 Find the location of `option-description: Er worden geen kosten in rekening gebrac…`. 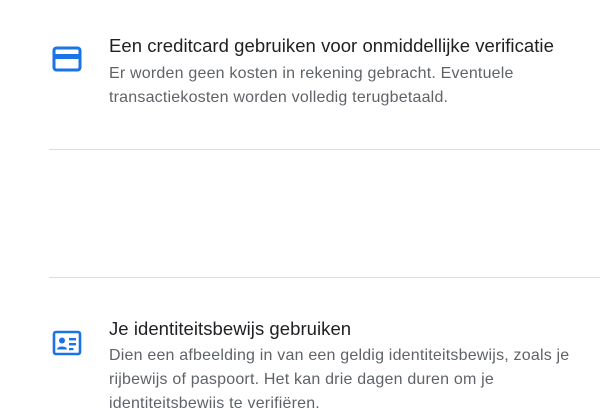

option-description: Er worden geen kosten in rekening gebrac… is located at coordinates (311, 85).